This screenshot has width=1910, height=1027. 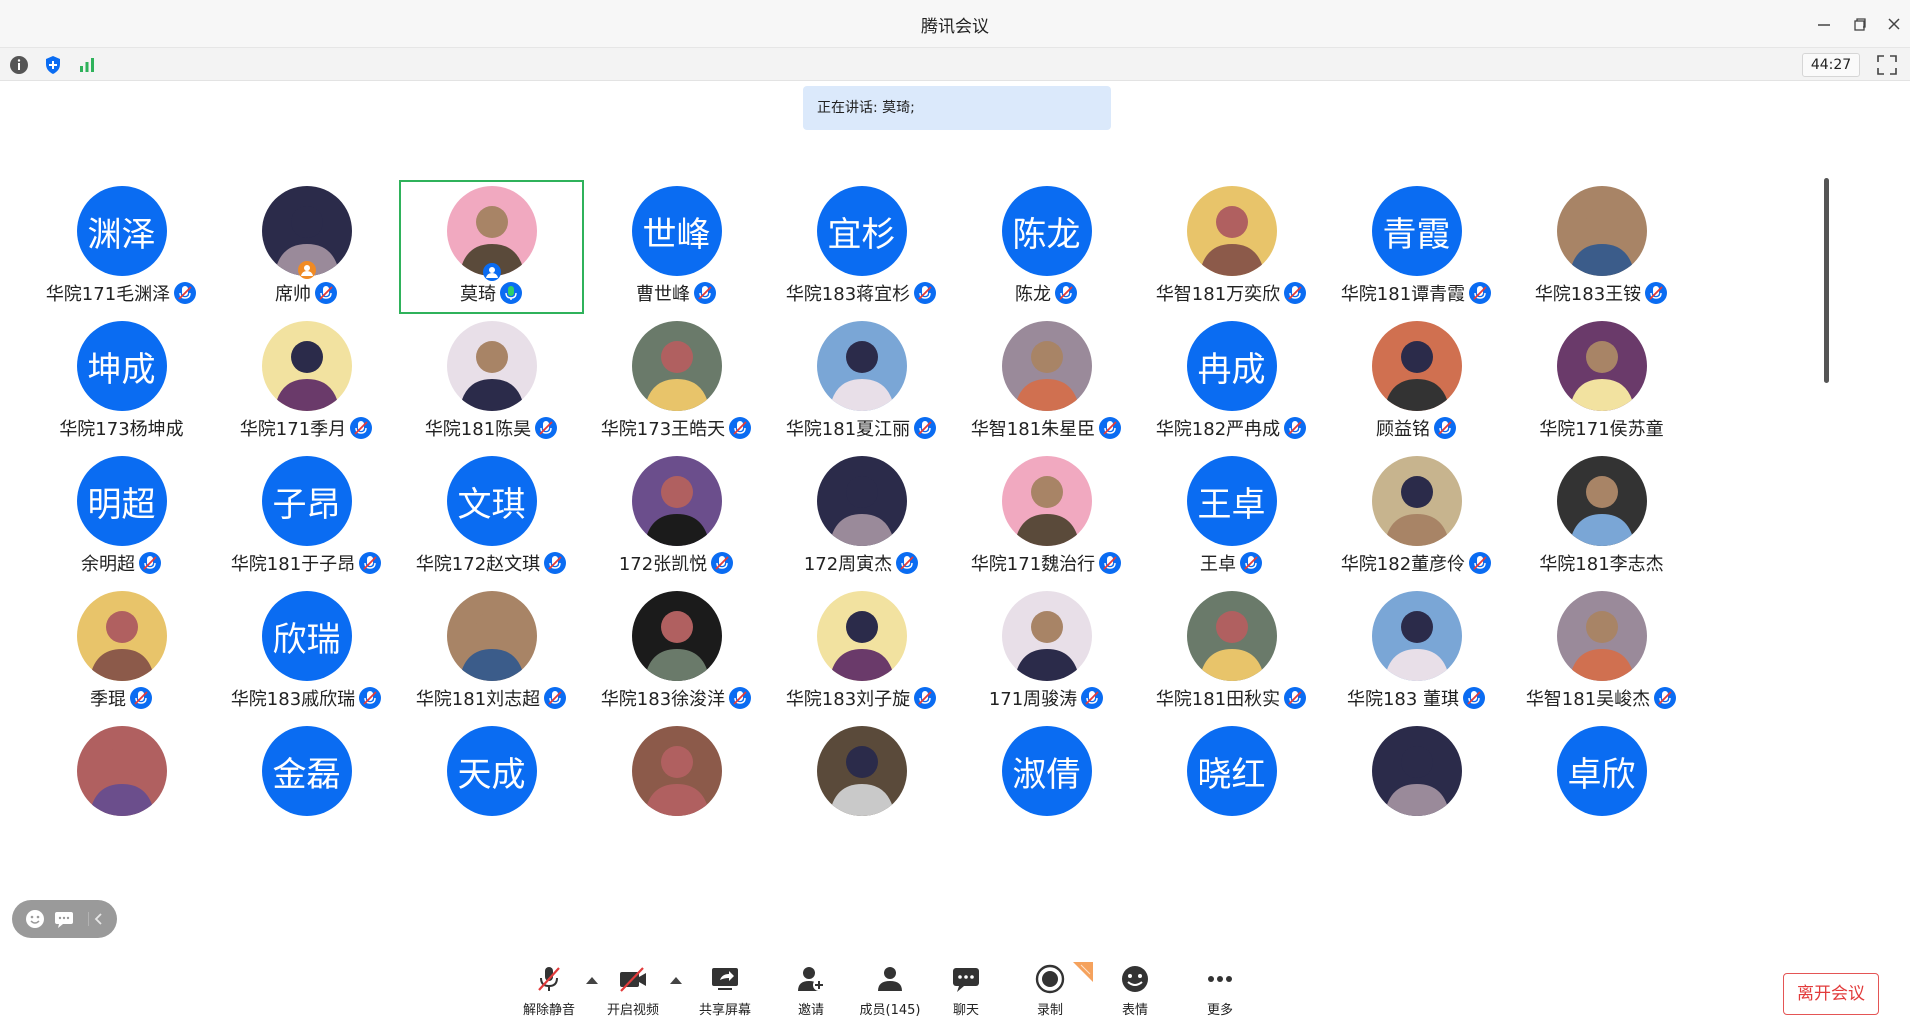 I want to click on participant-tile: 171周骏涛, so click(x=1046, y=652).